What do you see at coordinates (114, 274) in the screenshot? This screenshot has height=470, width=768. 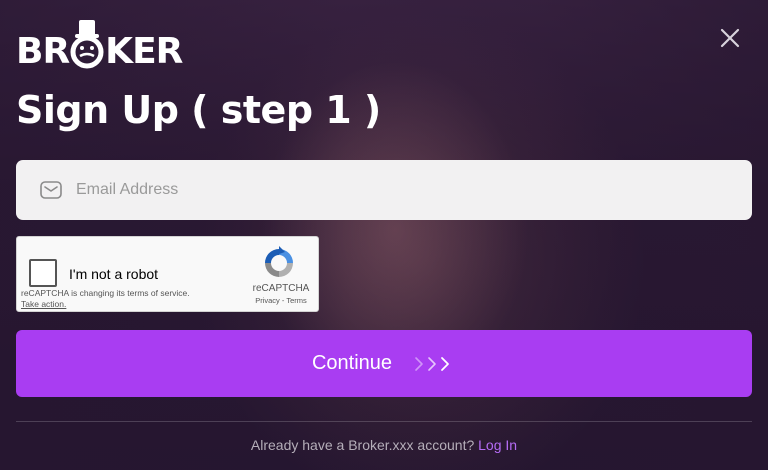 I see `recaptcha-label: I'm not a robot` at bounding box center [114, 274].